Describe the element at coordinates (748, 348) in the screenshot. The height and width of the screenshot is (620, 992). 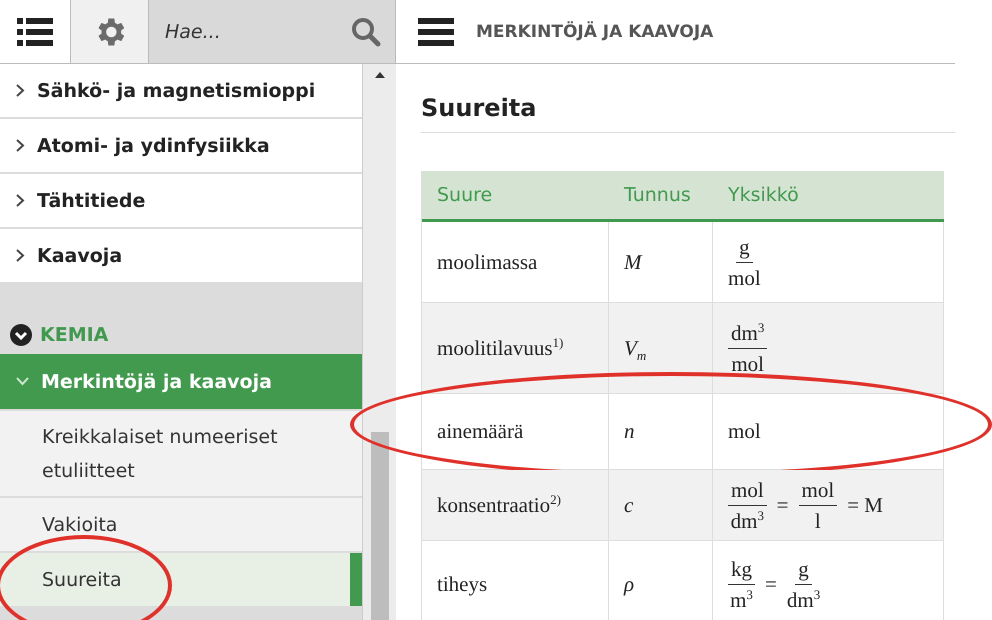
I see `fraction: dm$^{3}$ mol` at that location.